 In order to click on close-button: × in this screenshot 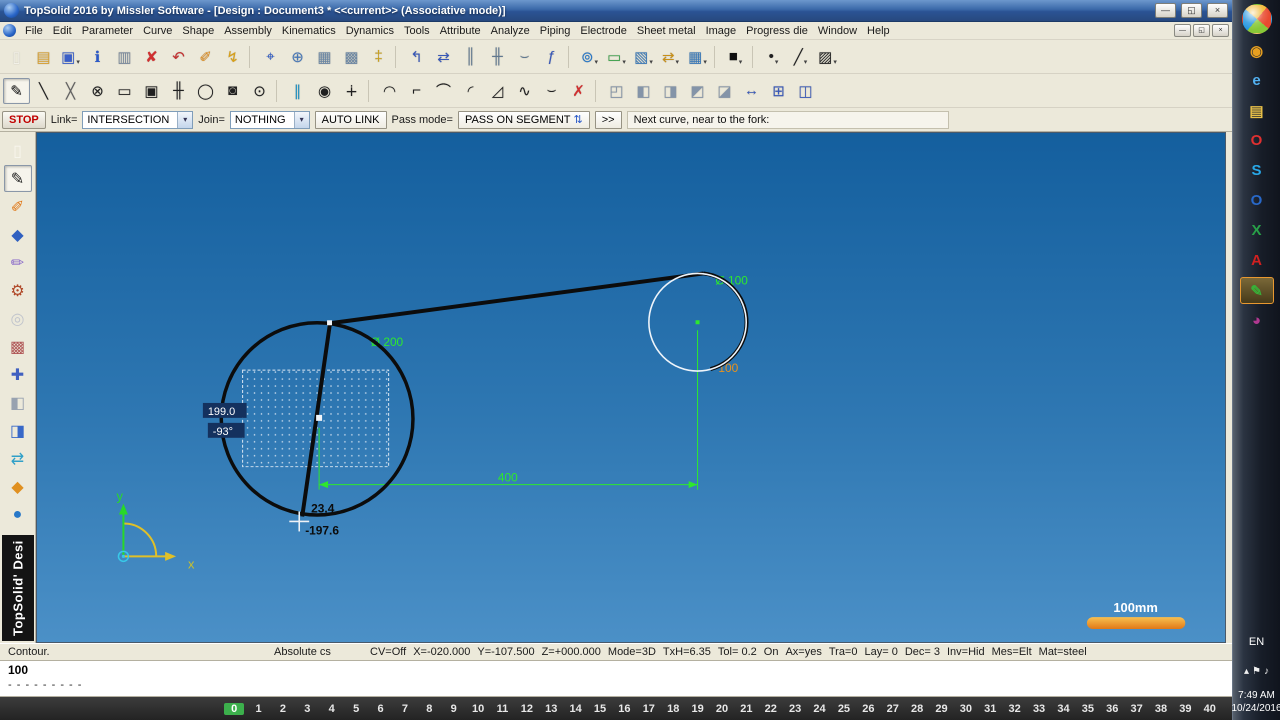, I will do `click(1217, 10)`.